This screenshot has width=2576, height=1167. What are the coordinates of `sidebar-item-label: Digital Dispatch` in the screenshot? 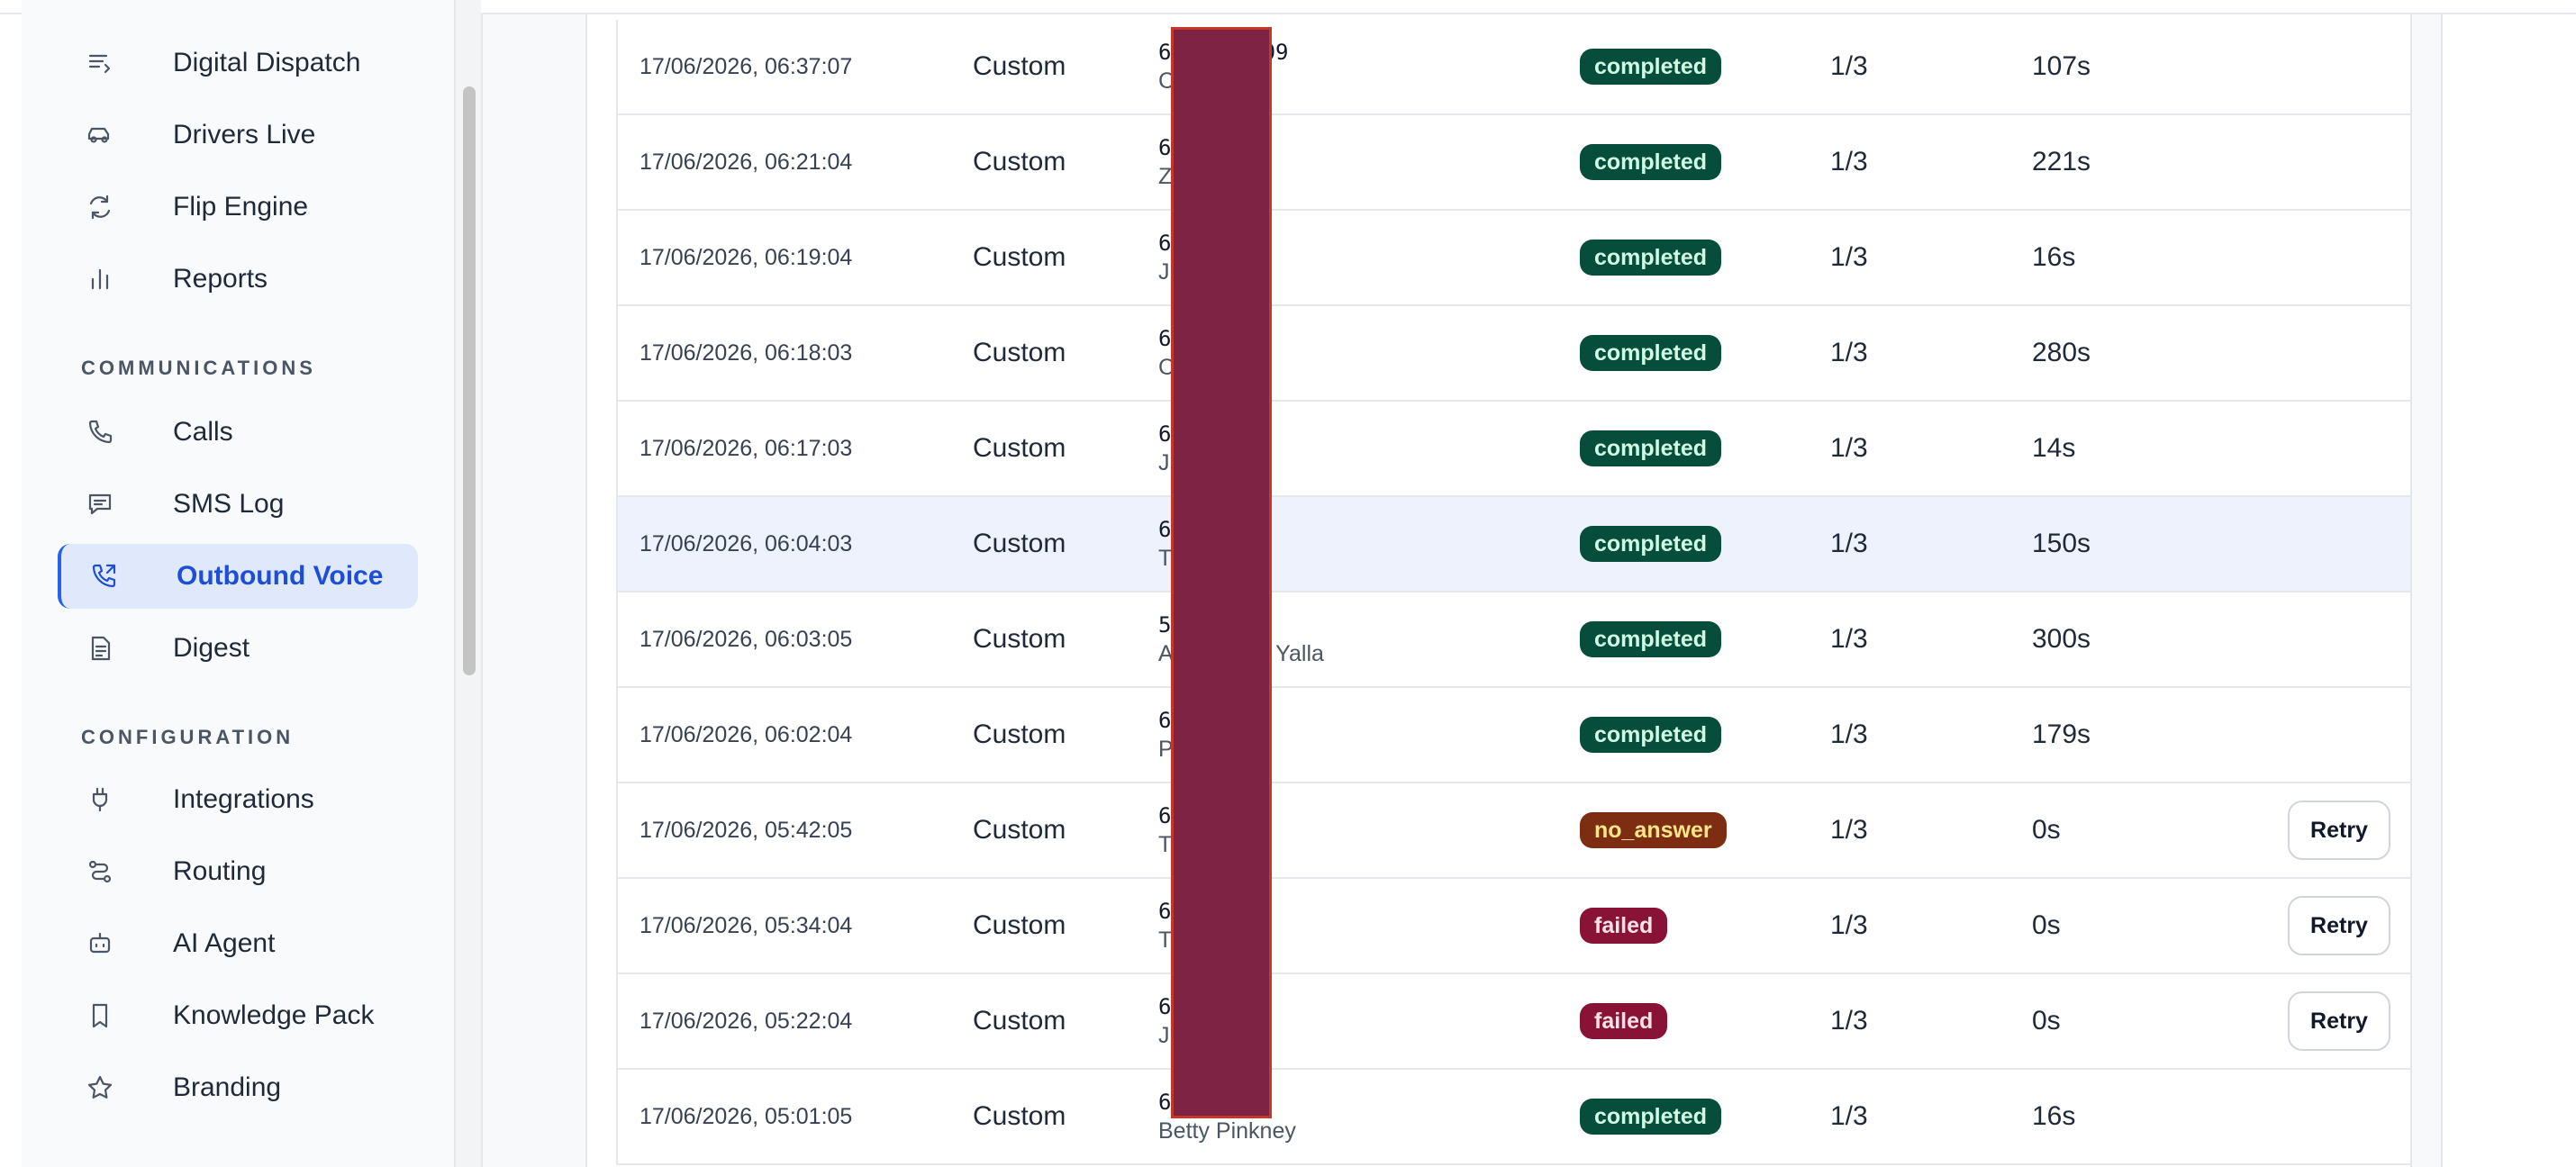 It's located at (267, 63).